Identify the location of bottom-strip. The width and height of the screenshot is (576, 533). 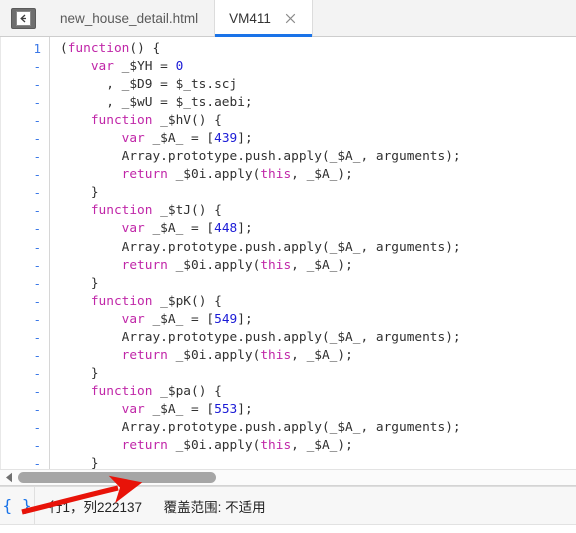
(288, 528).